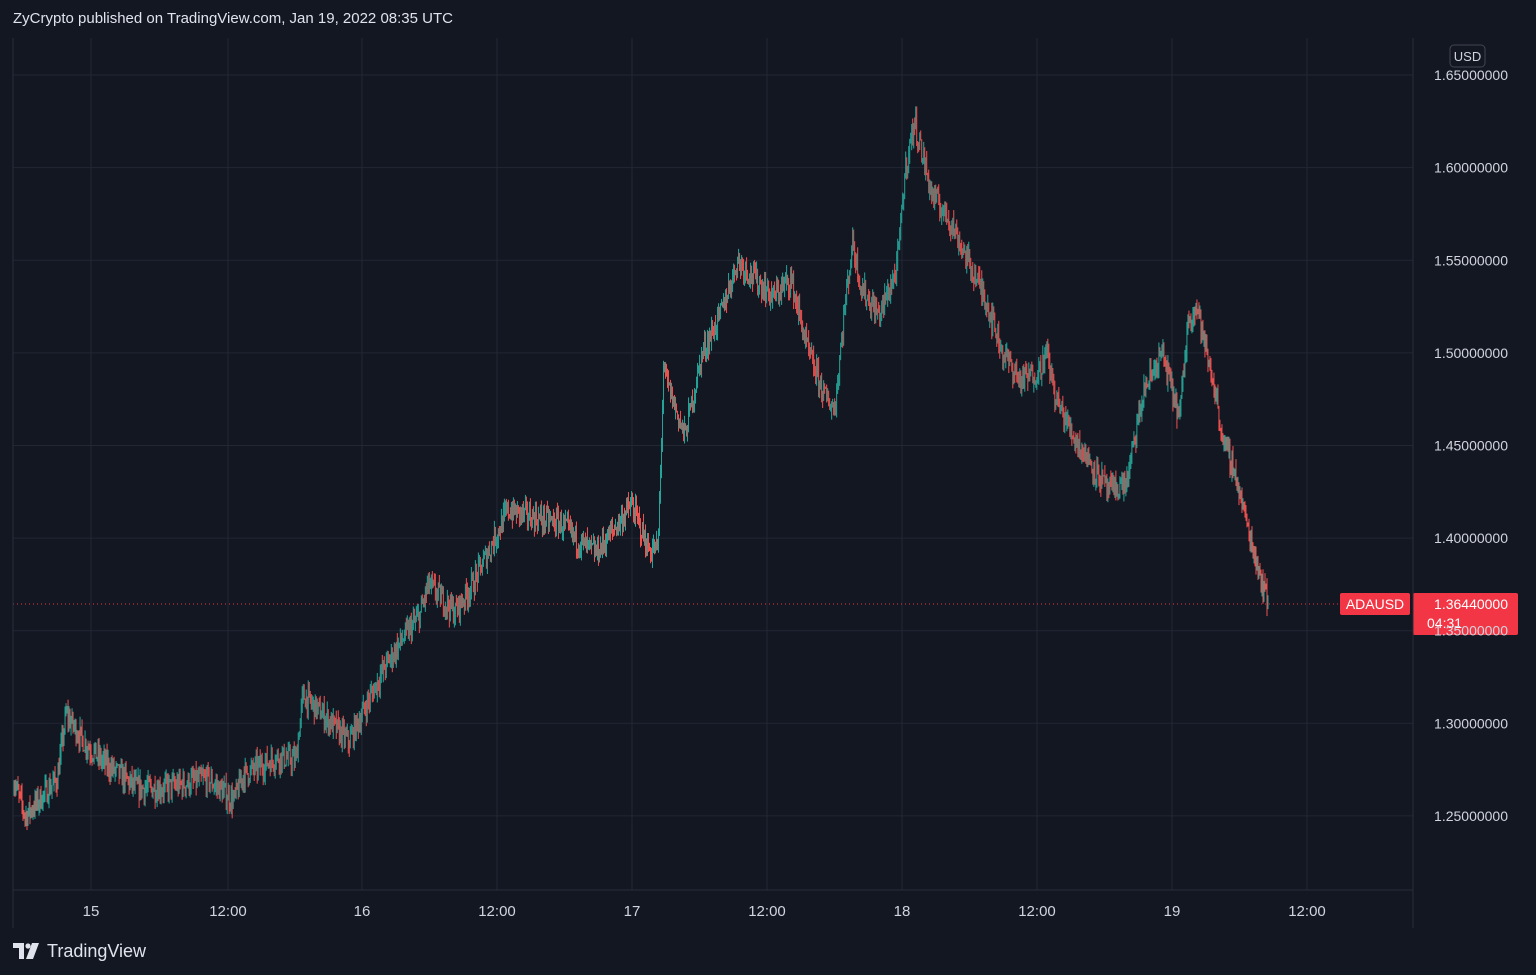 Image resolution: width=1536 pixels, height=975 pixels. What do you see at coordinates (1471, 604) in the screenshot?
I see `last-price-label: 1.36440000` at bounding box center [1471, 604].